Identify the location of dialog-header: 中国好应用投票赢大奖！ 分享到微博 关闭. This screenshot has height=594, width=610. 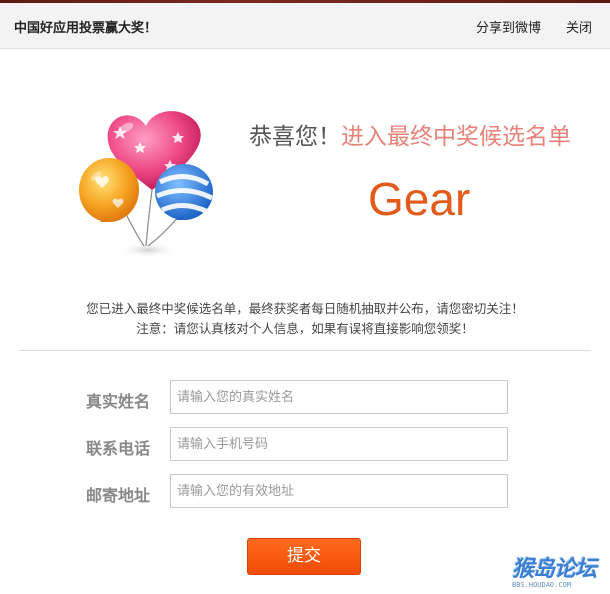
(305, 26).